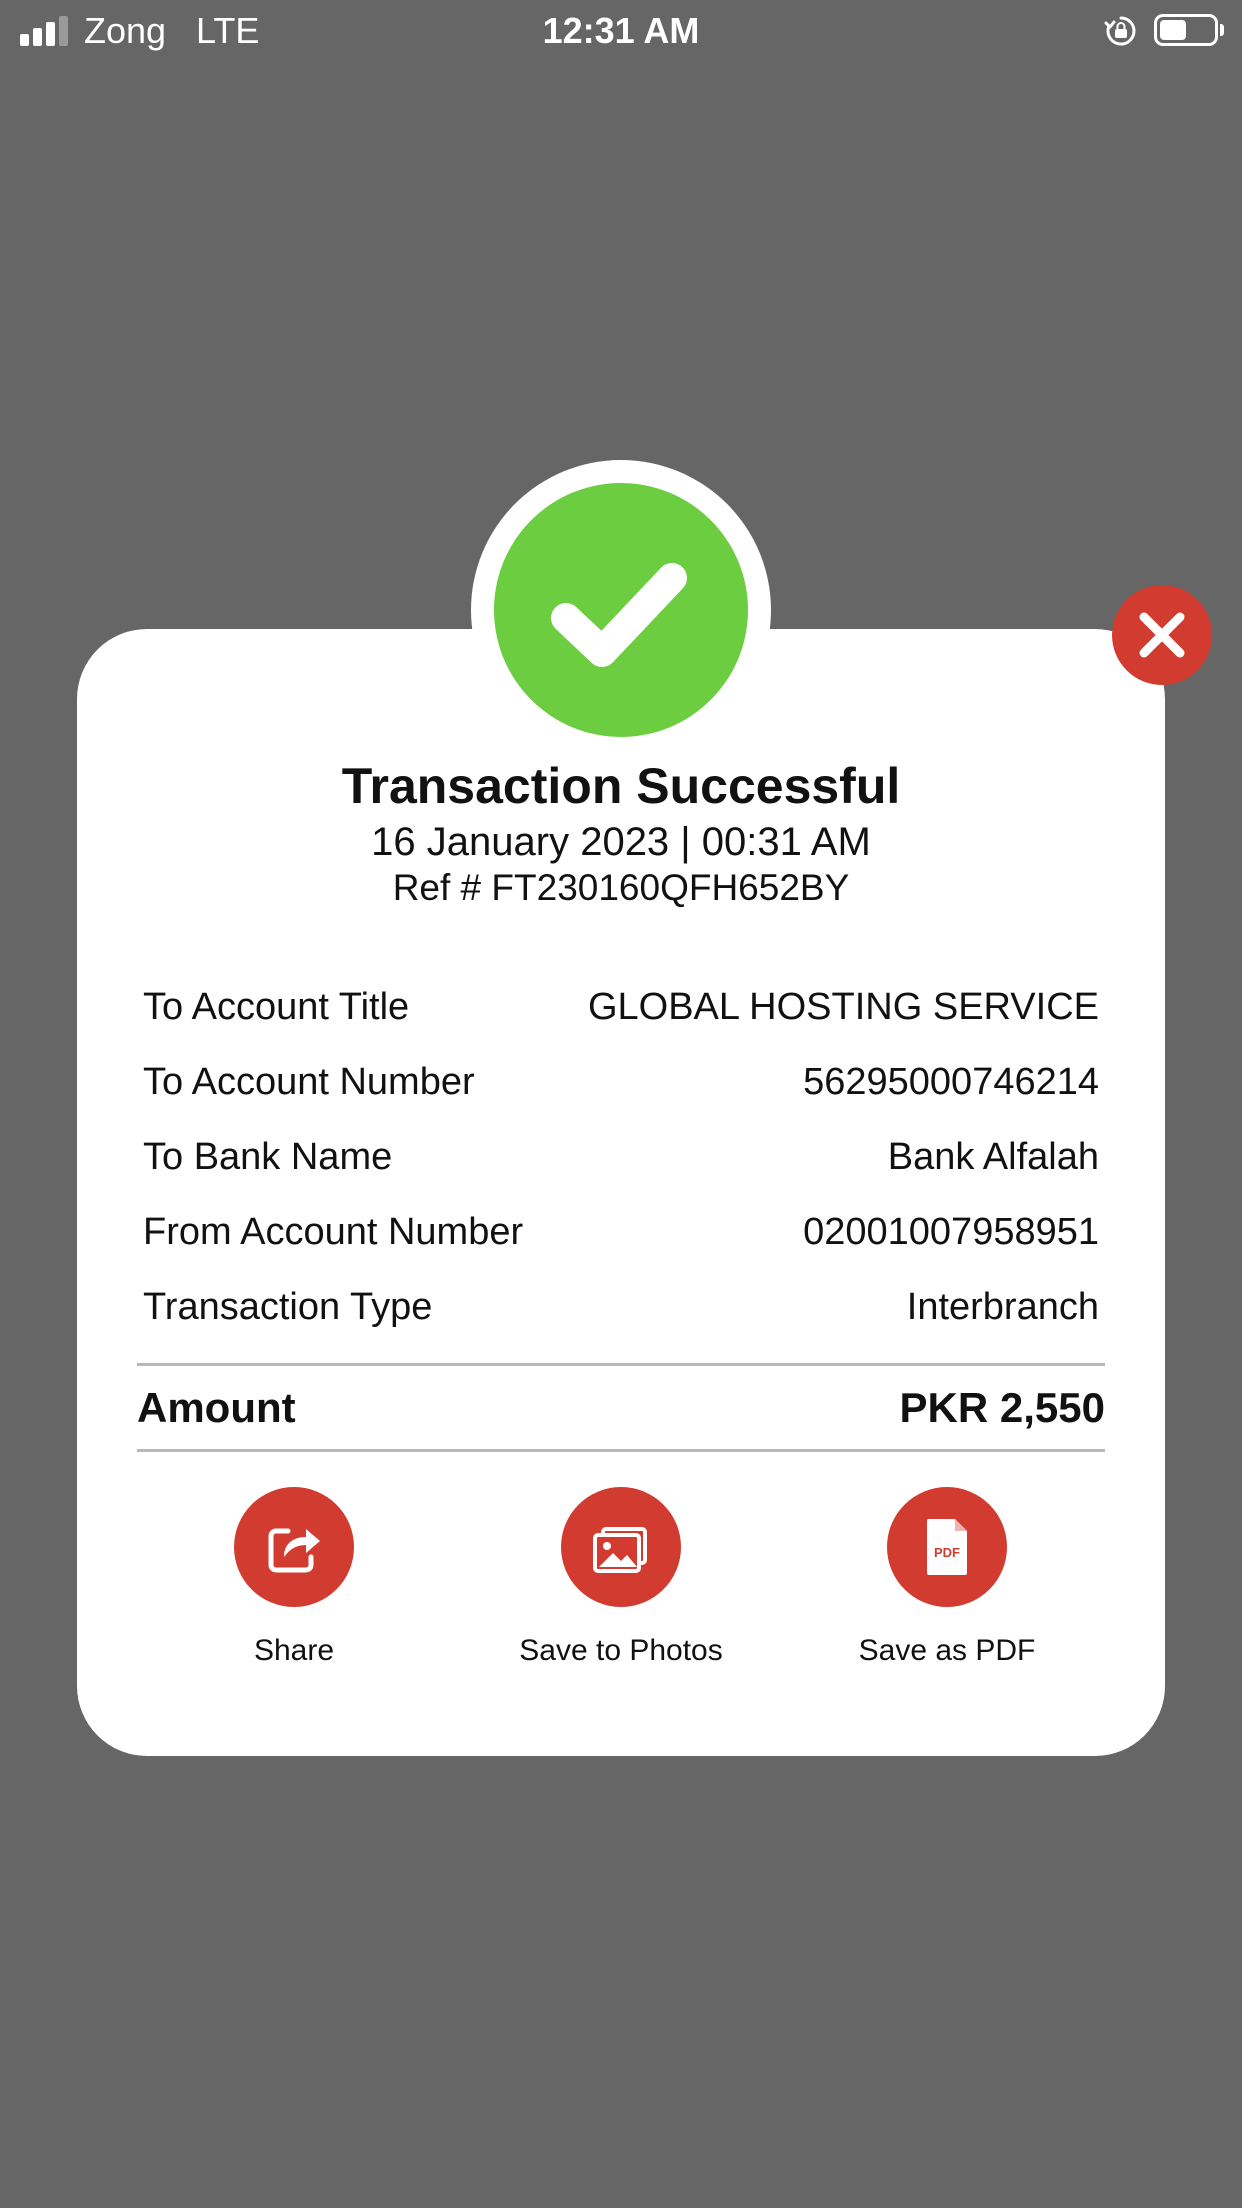  I want to click on detail-value: 02001007958951, so click(951, 1232).